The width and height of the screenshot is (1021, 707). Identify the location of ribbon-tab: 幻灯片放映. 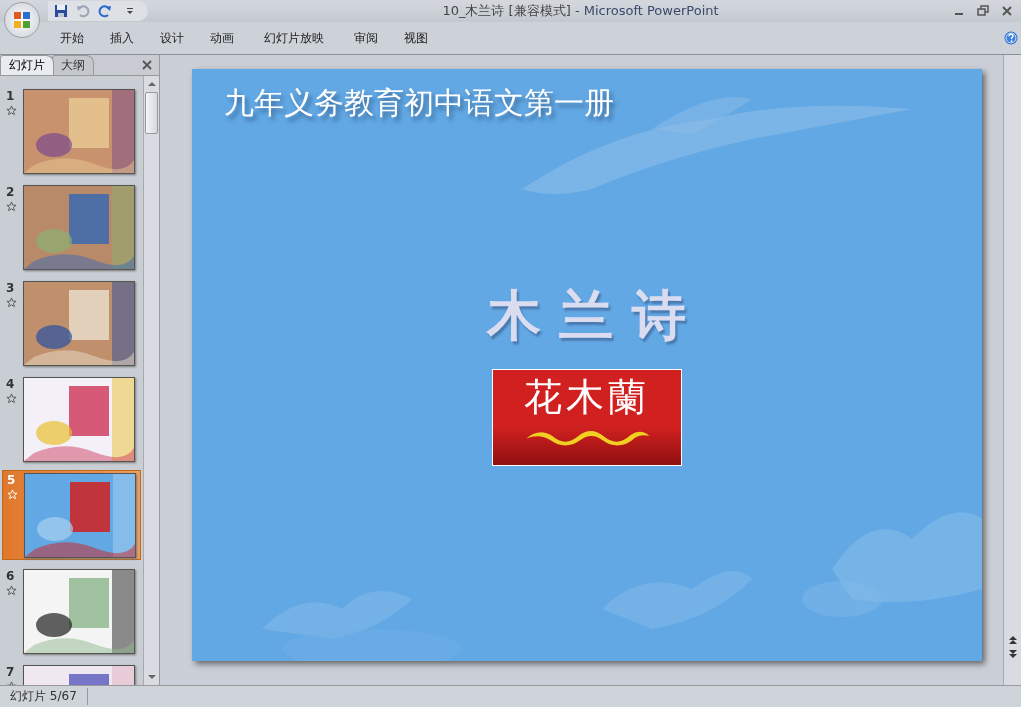
(294, 38).